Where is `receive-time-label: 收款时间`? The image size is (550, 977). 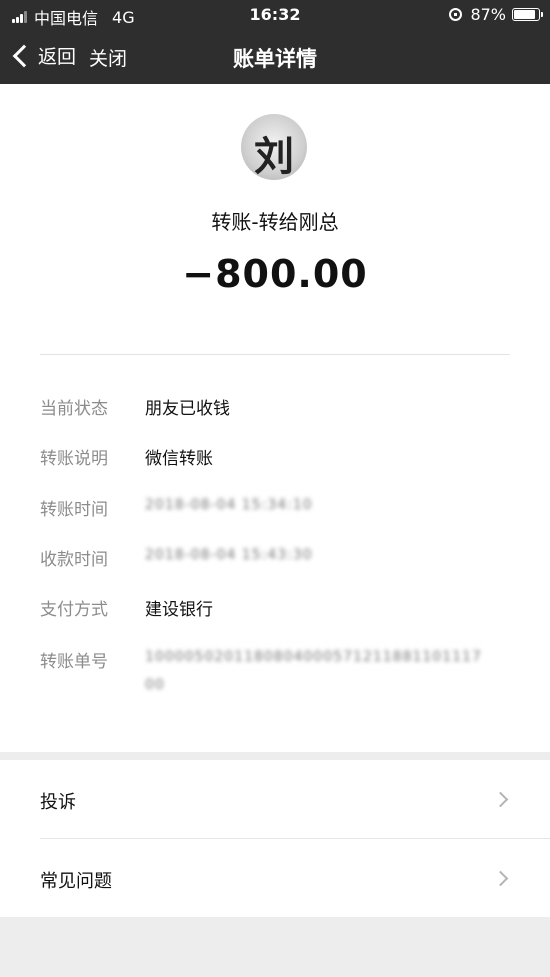
receive-time-label: 收款时间 is located at coordinates (74, 560).